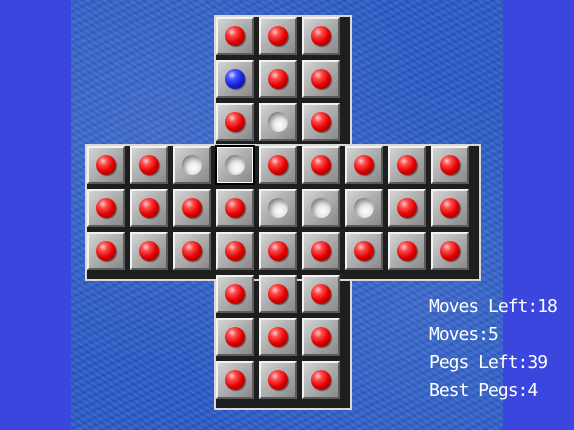 Image resolution: width=574 pixels, height=430 pixels. I want to click on blue-peg-icon, so click(235, 79).